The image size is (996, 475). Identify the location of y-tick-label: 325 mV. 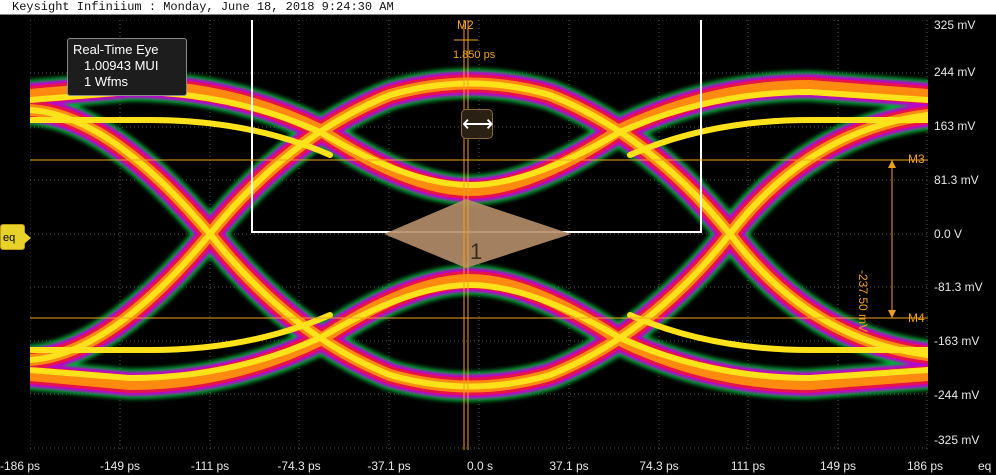
(955, 25).